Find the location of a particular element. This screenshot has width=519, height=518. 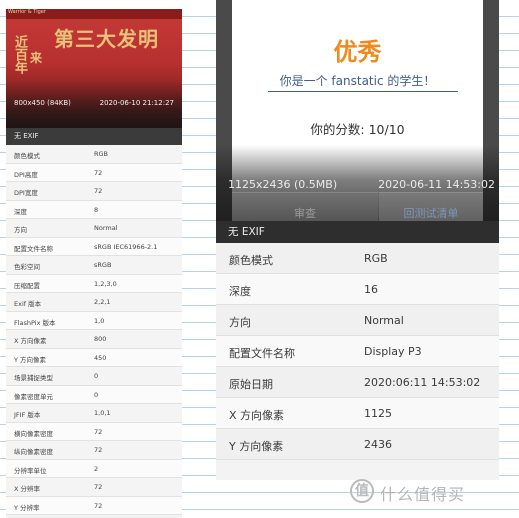

metadata-row: DPI高度 72 is located at coordinates (94, 172).